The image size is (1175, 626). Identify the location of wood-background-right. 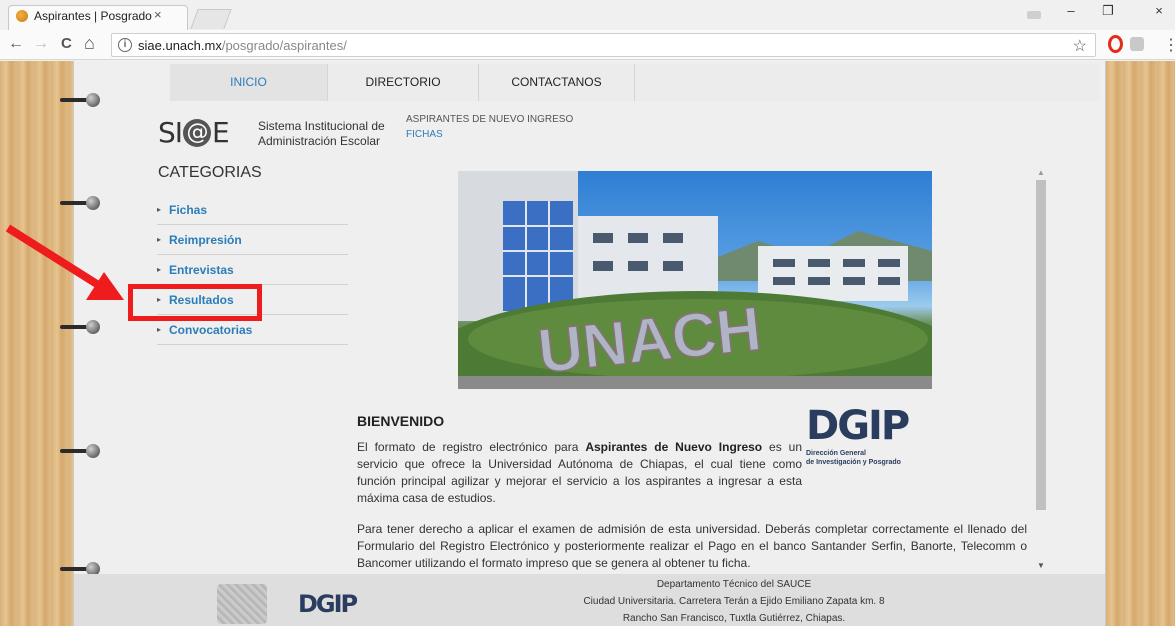
(1140, 343).